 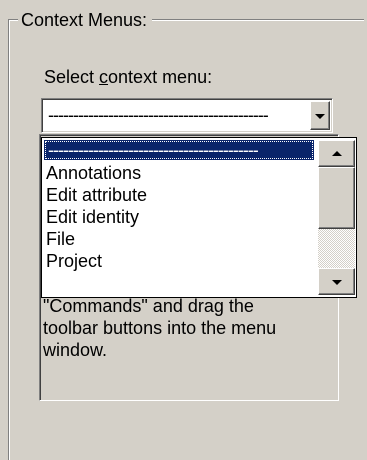 I want to click on scroll-down-button, so click(x=336, y=281).